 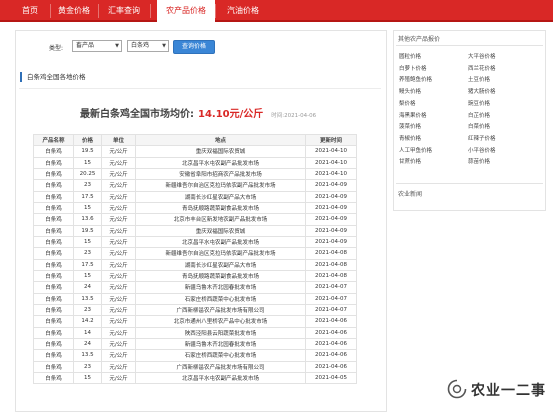 I want to click on table-row: 白条鸡 15 元/公斤 青岛抚顺路蔬菜副食品批发市场 2021-04-09, so click(x=195, y=208).